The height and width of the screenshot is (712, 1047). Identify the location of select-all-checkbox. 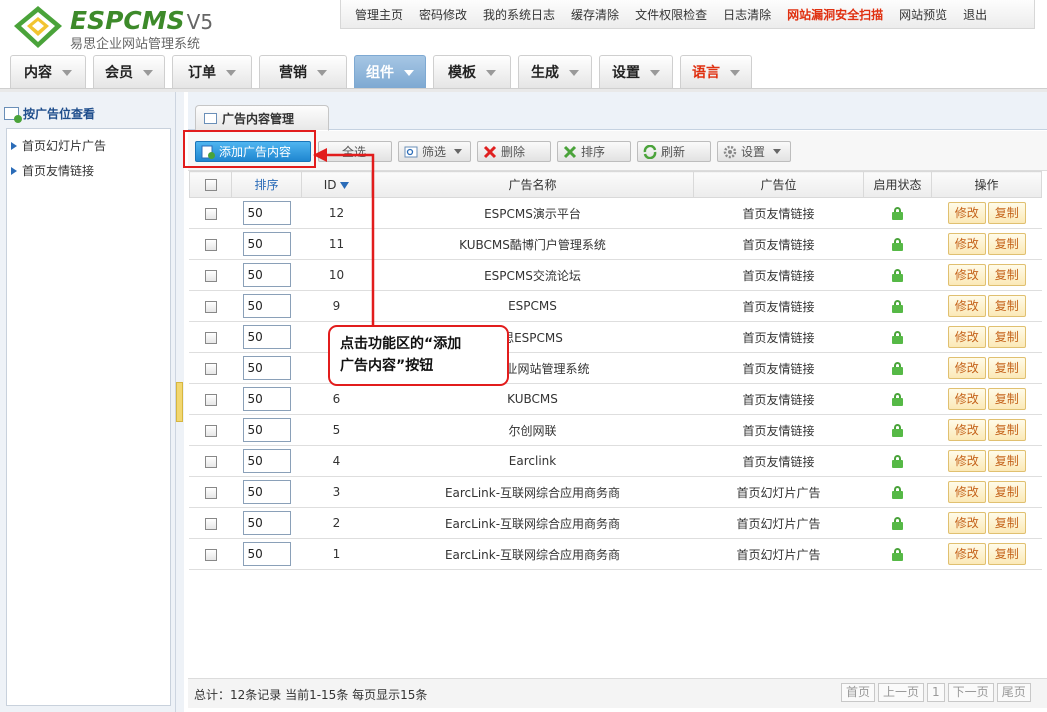
(210, 185).